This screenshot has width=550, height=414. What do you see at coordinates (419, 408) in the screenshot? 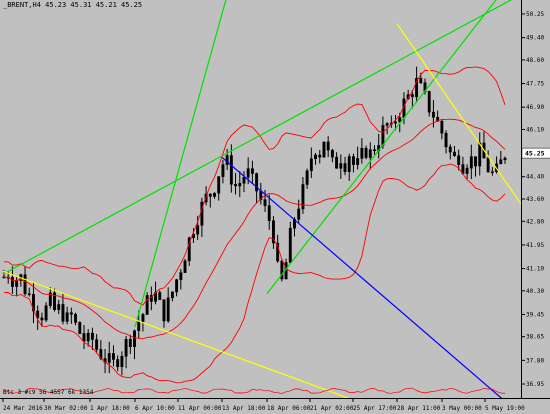
I see `time-tick-label: 28 Apr 11:00` at bounding box center [419, 408].